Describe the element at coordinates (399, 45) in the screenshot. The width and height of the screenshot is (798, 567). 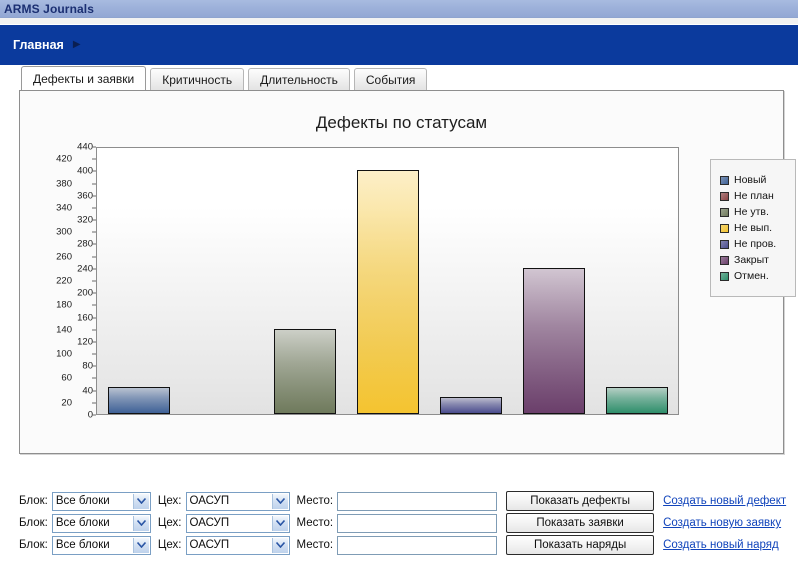
I see `breadcrumb-nav-bar: Главная ▶` at that location.